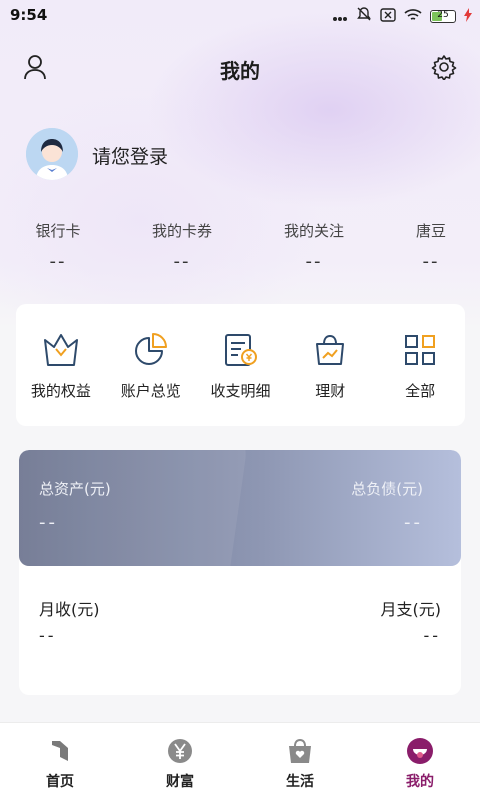  I want to click on home-icon, so click(60, 751).